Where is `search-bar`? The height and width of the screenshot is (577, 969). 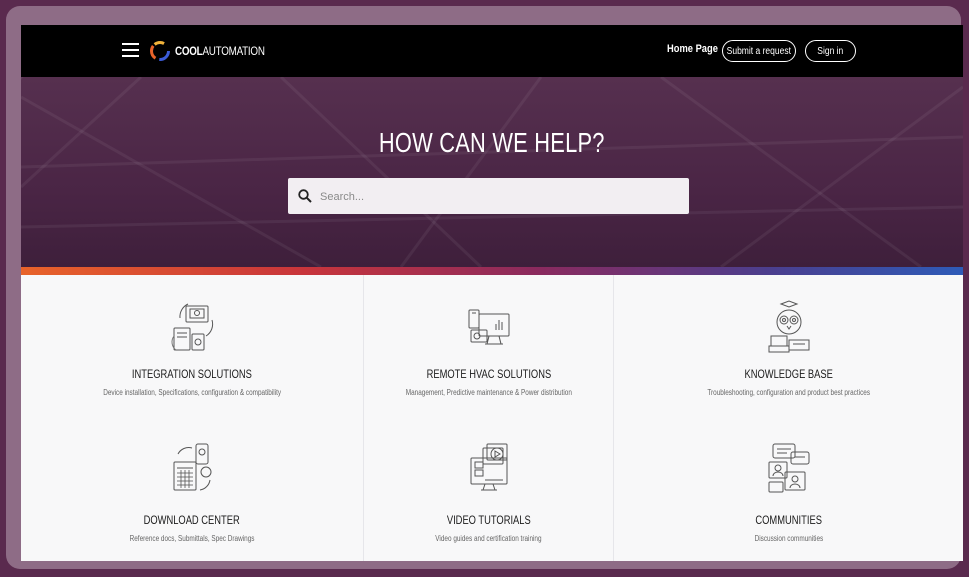
search-bar is located at coordinates (488, 197).